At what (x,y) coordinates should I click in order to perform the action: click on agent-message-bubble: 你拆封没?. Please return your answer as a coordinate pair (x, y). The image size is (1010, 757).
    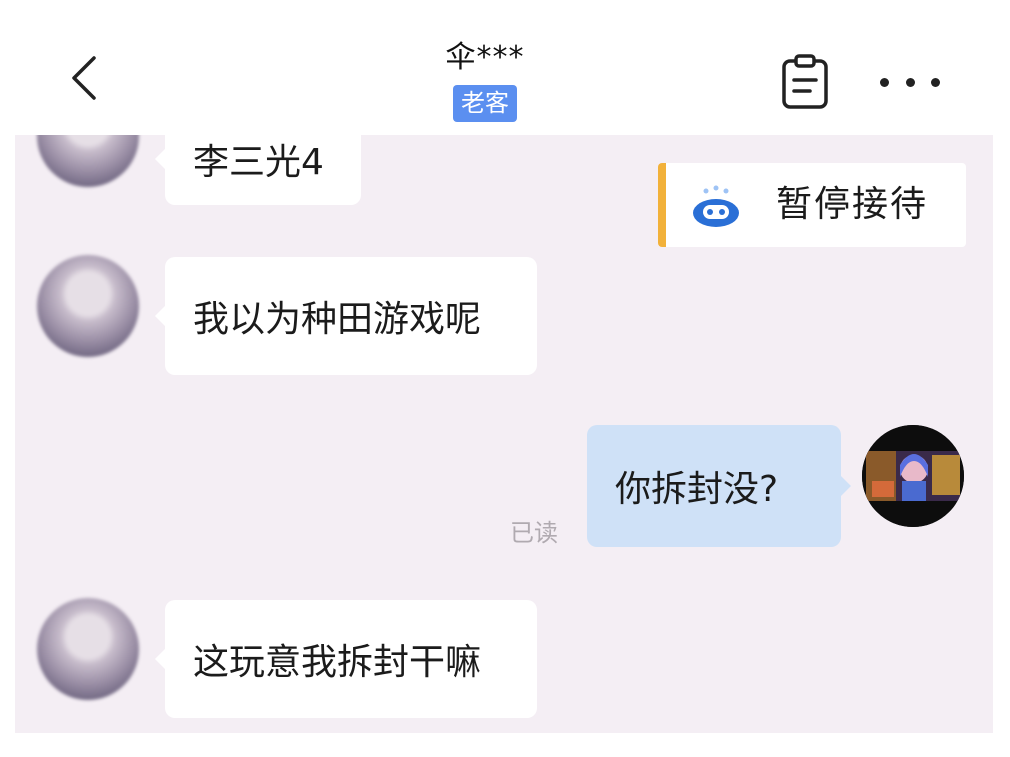
    Looking at the image, I should click on (719, 486).